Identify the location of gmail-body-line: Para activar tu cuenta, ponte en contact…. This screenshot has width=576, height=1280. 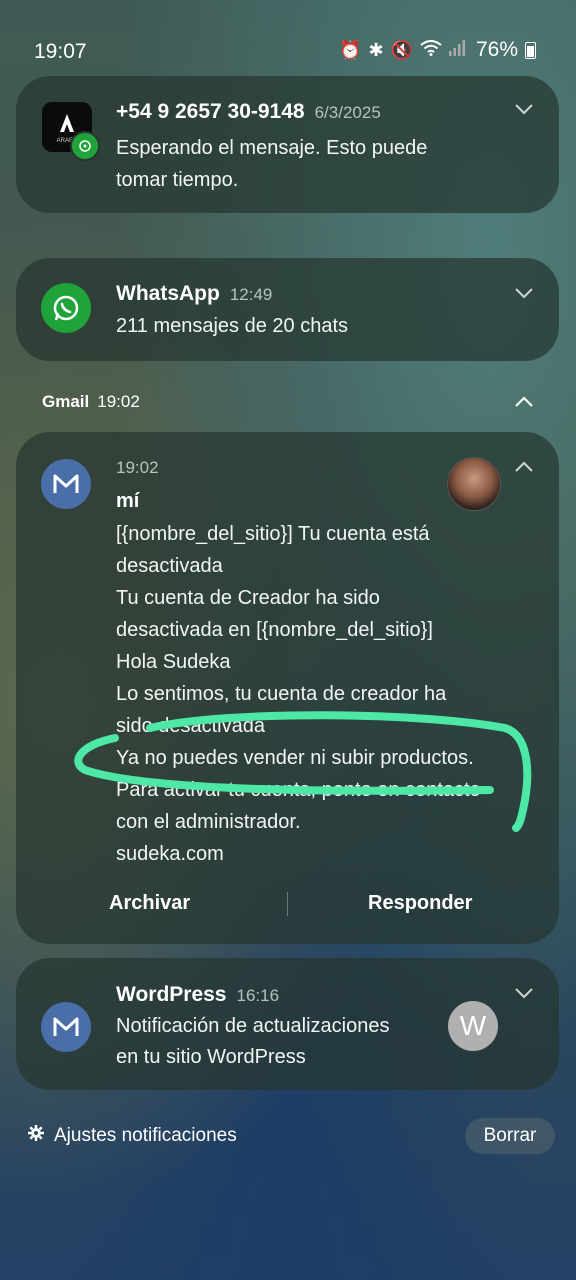
(298, 790).